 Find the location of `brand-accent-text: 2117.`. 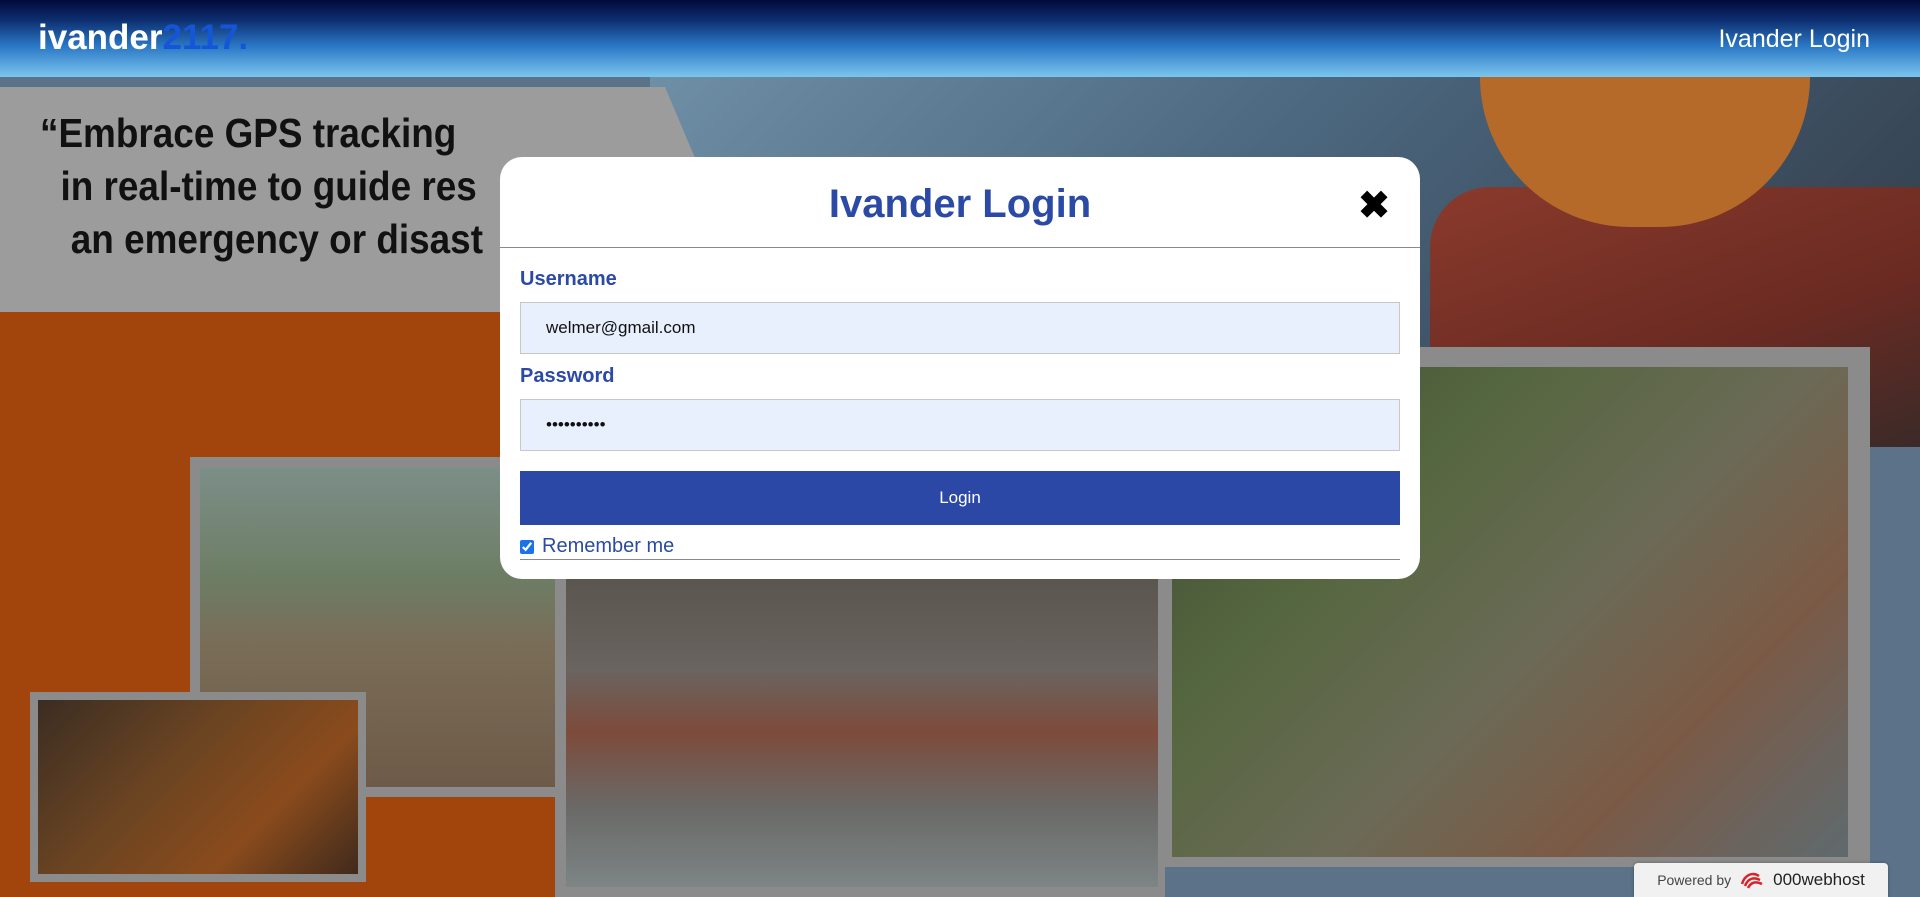

brand-accent-text: 2117. is located at coordinates (205, 37).